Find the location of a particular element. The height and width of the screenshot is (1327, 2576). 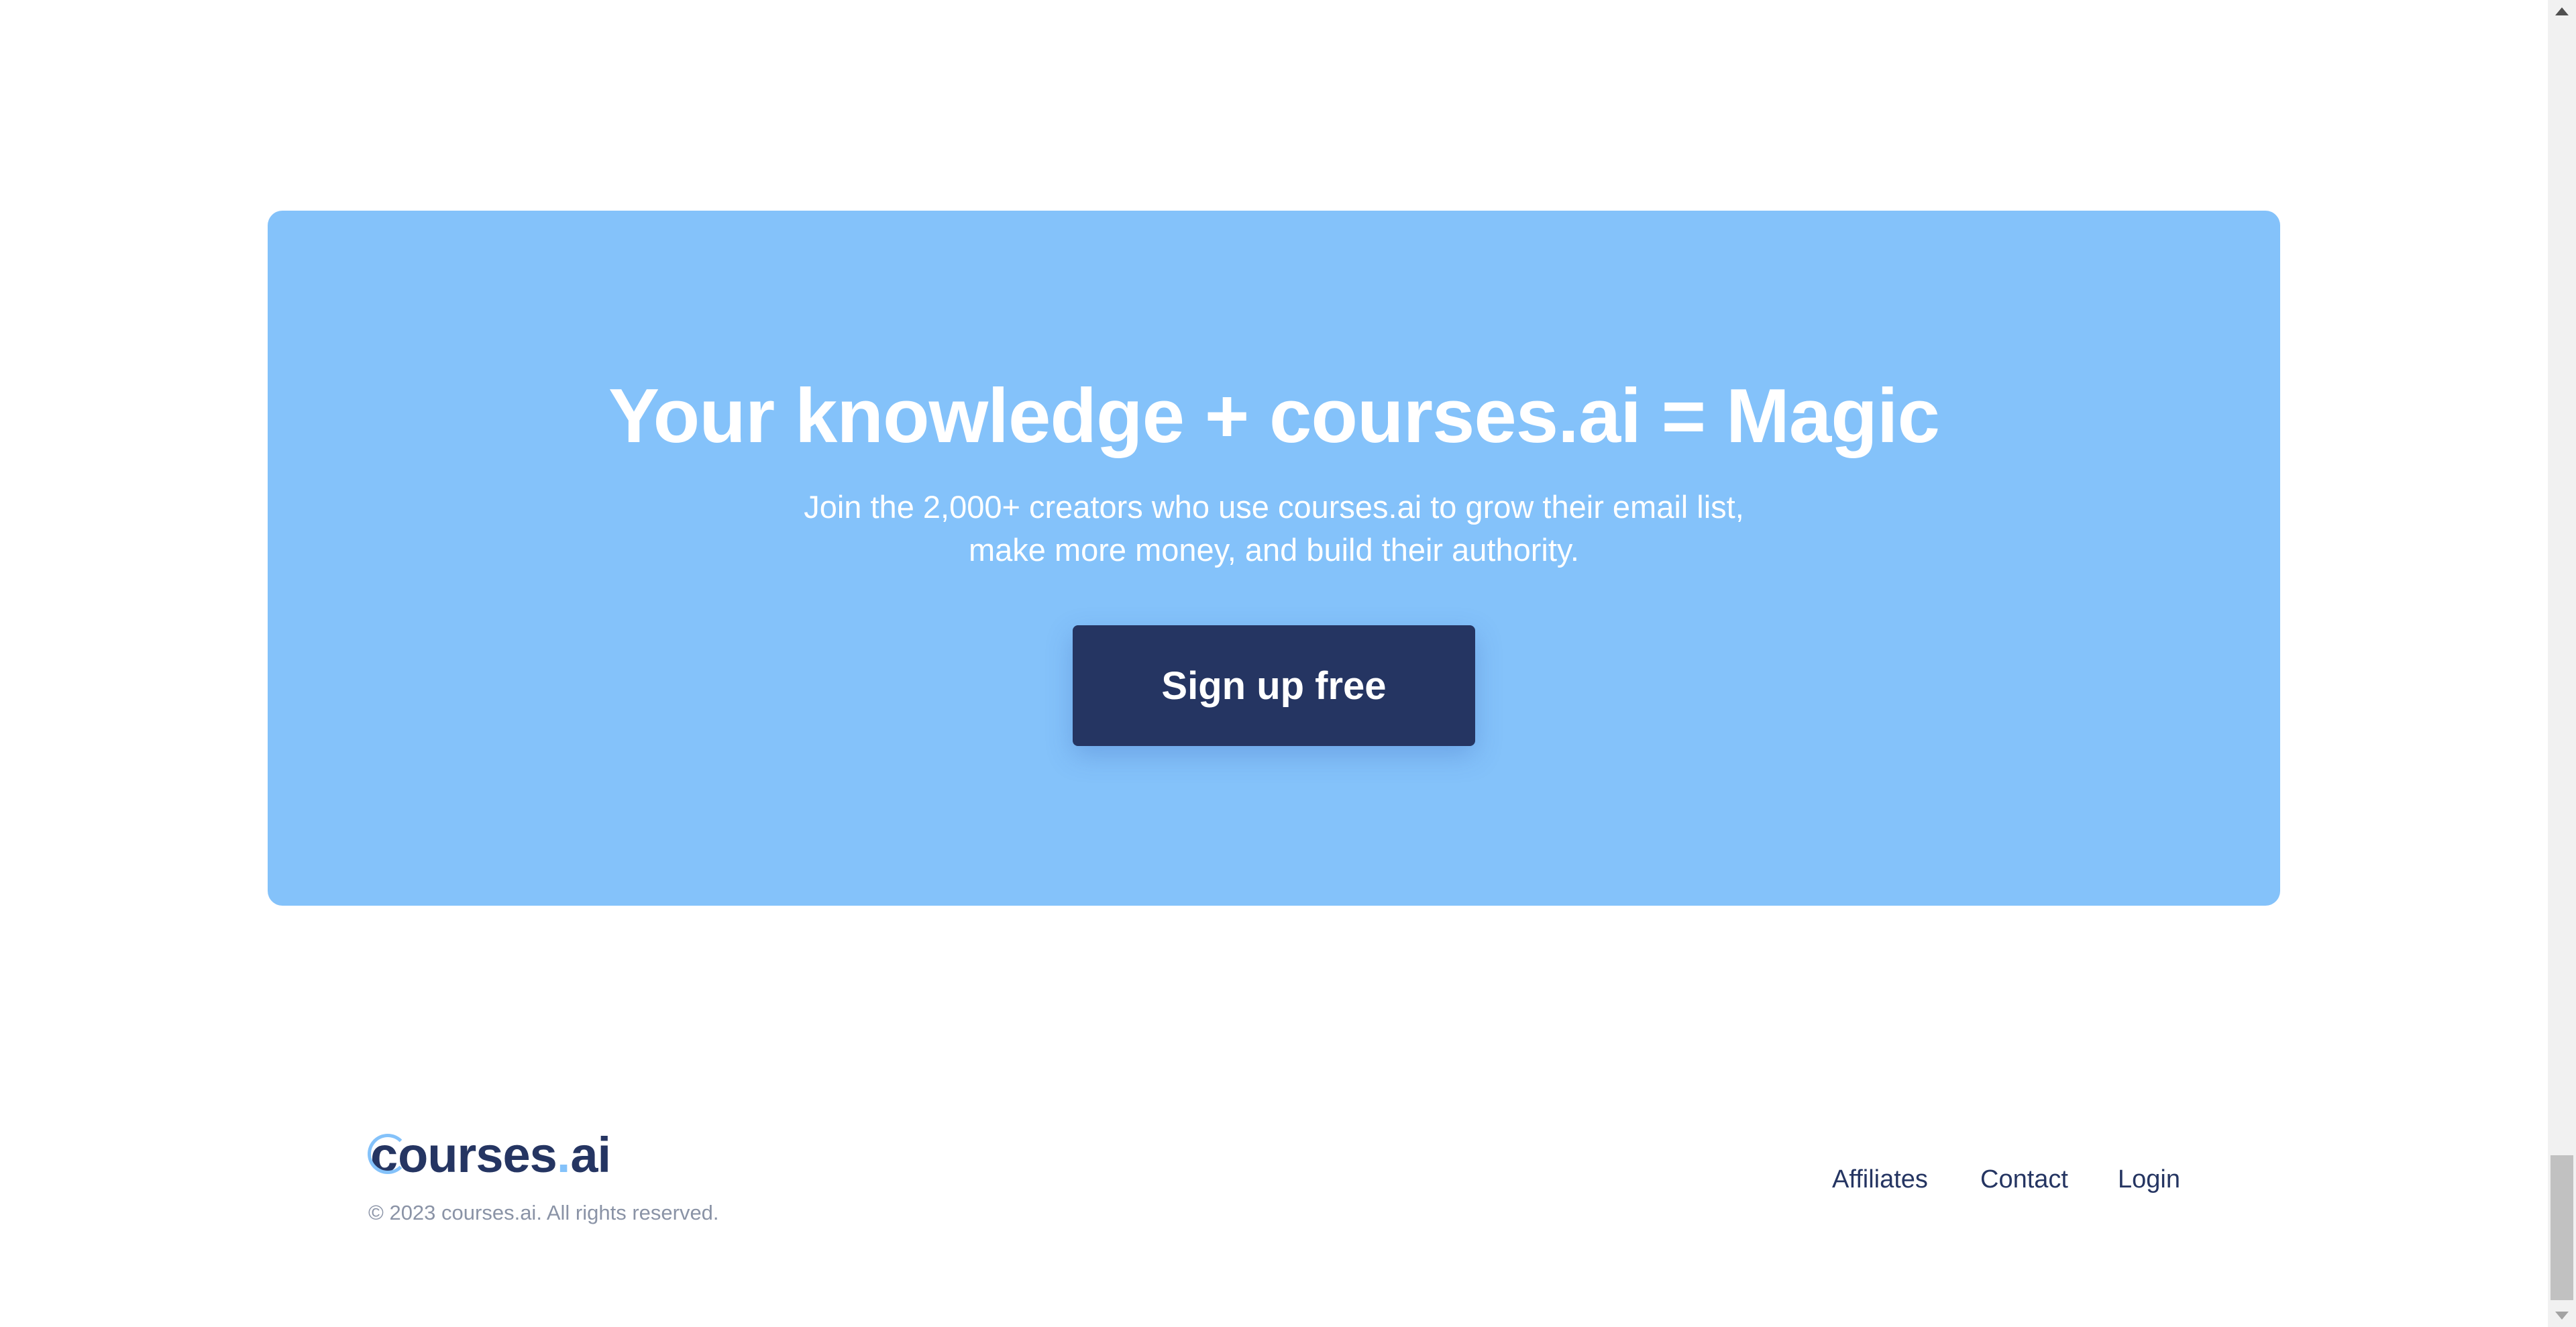

cta-title: Your knowledge + courses.ai = Magic is located at coordinates (1274, 417).